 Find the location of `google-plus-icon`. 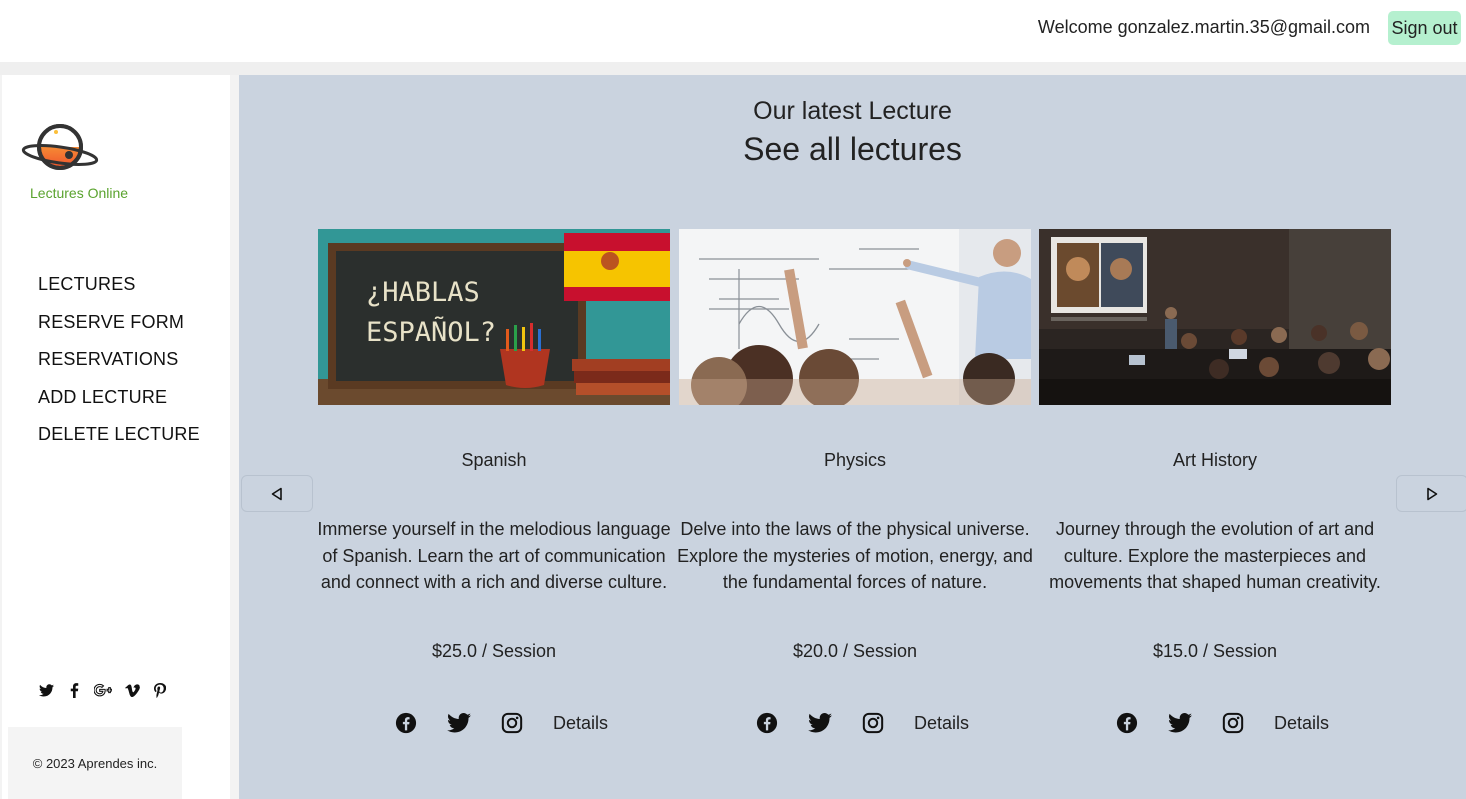

google-plus-icon is located at coordinates (103, 690).